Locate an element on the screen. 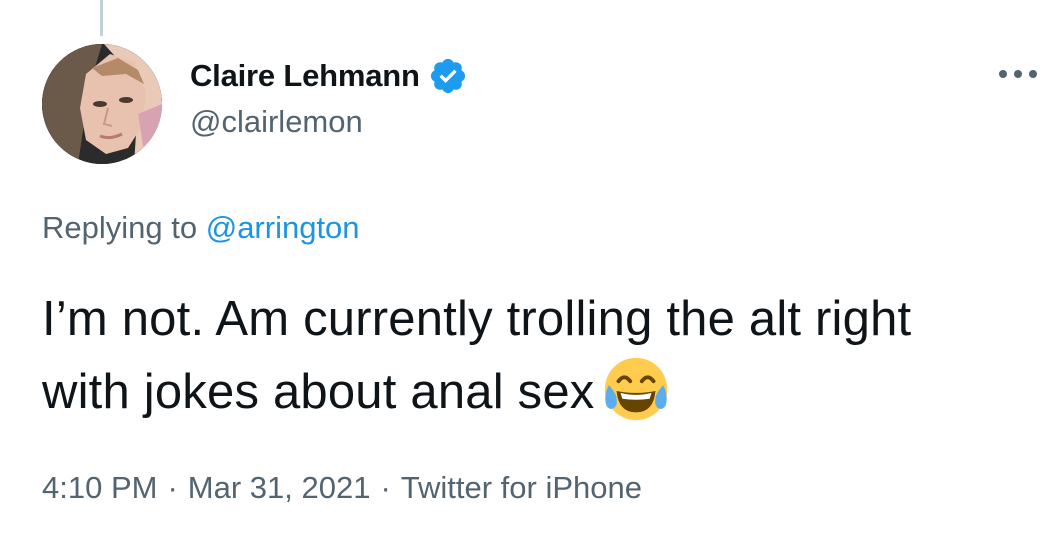 The height and width of the screenshot is (547, 1060). author-display-name: Claire Lehmann is located at coordinates (305, 76).